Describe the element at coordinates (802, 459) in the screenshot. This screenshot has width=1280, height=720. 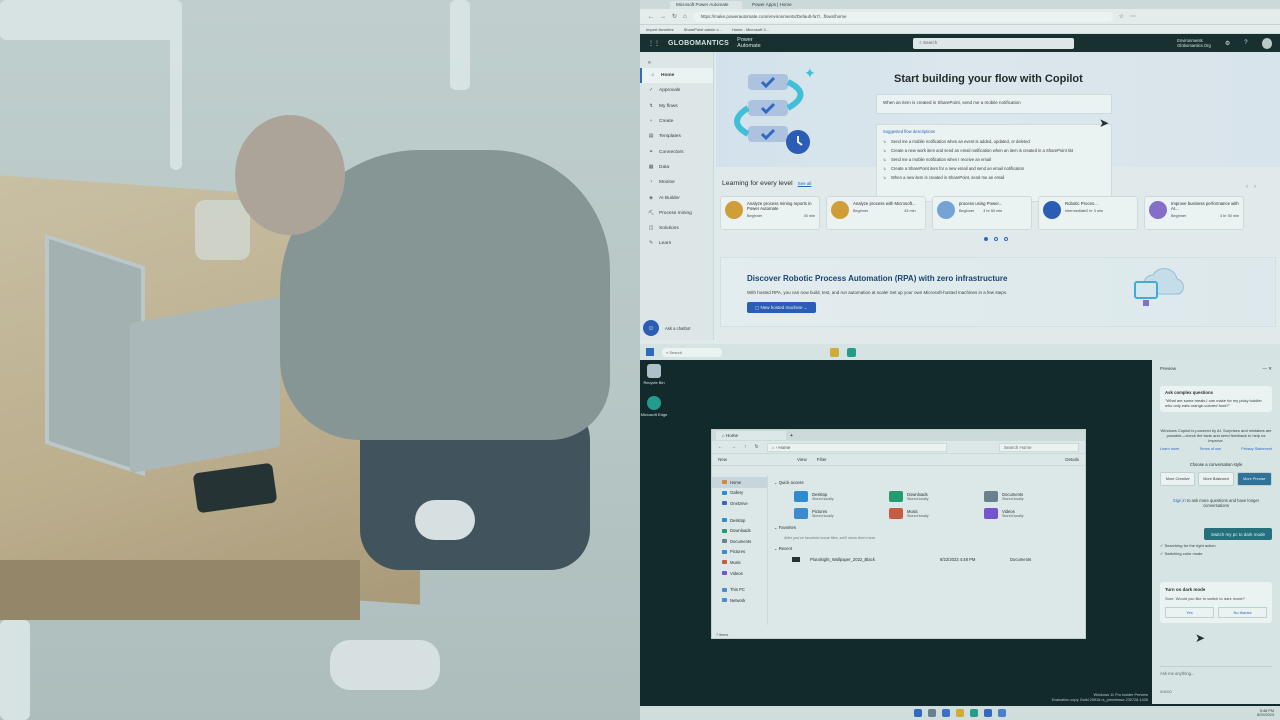
I see `view-button: View` at that location.